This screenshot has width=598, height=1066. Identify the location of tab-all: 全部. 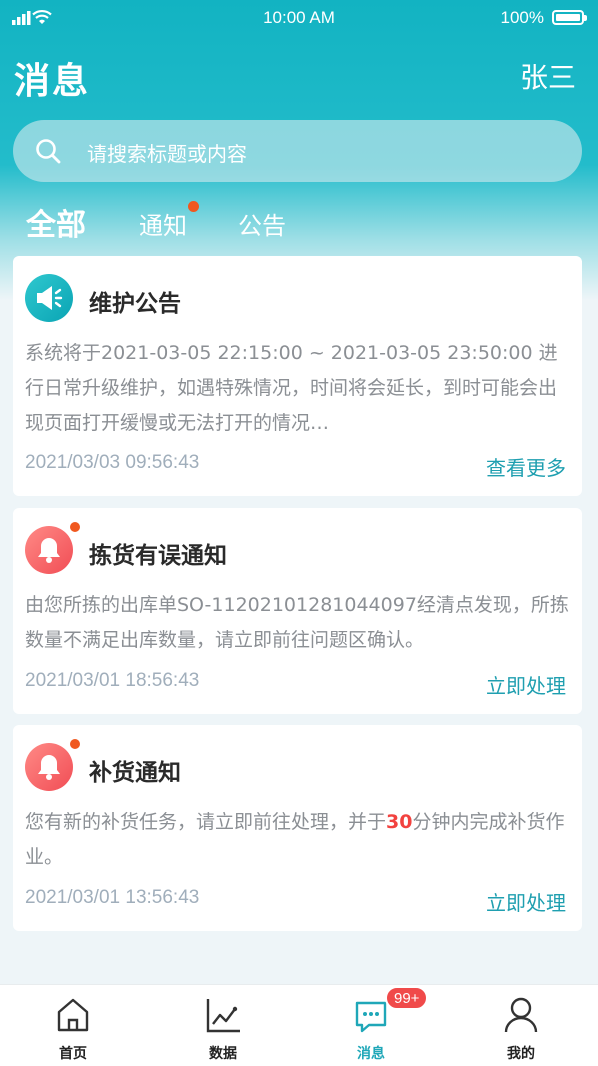
(56, 222).